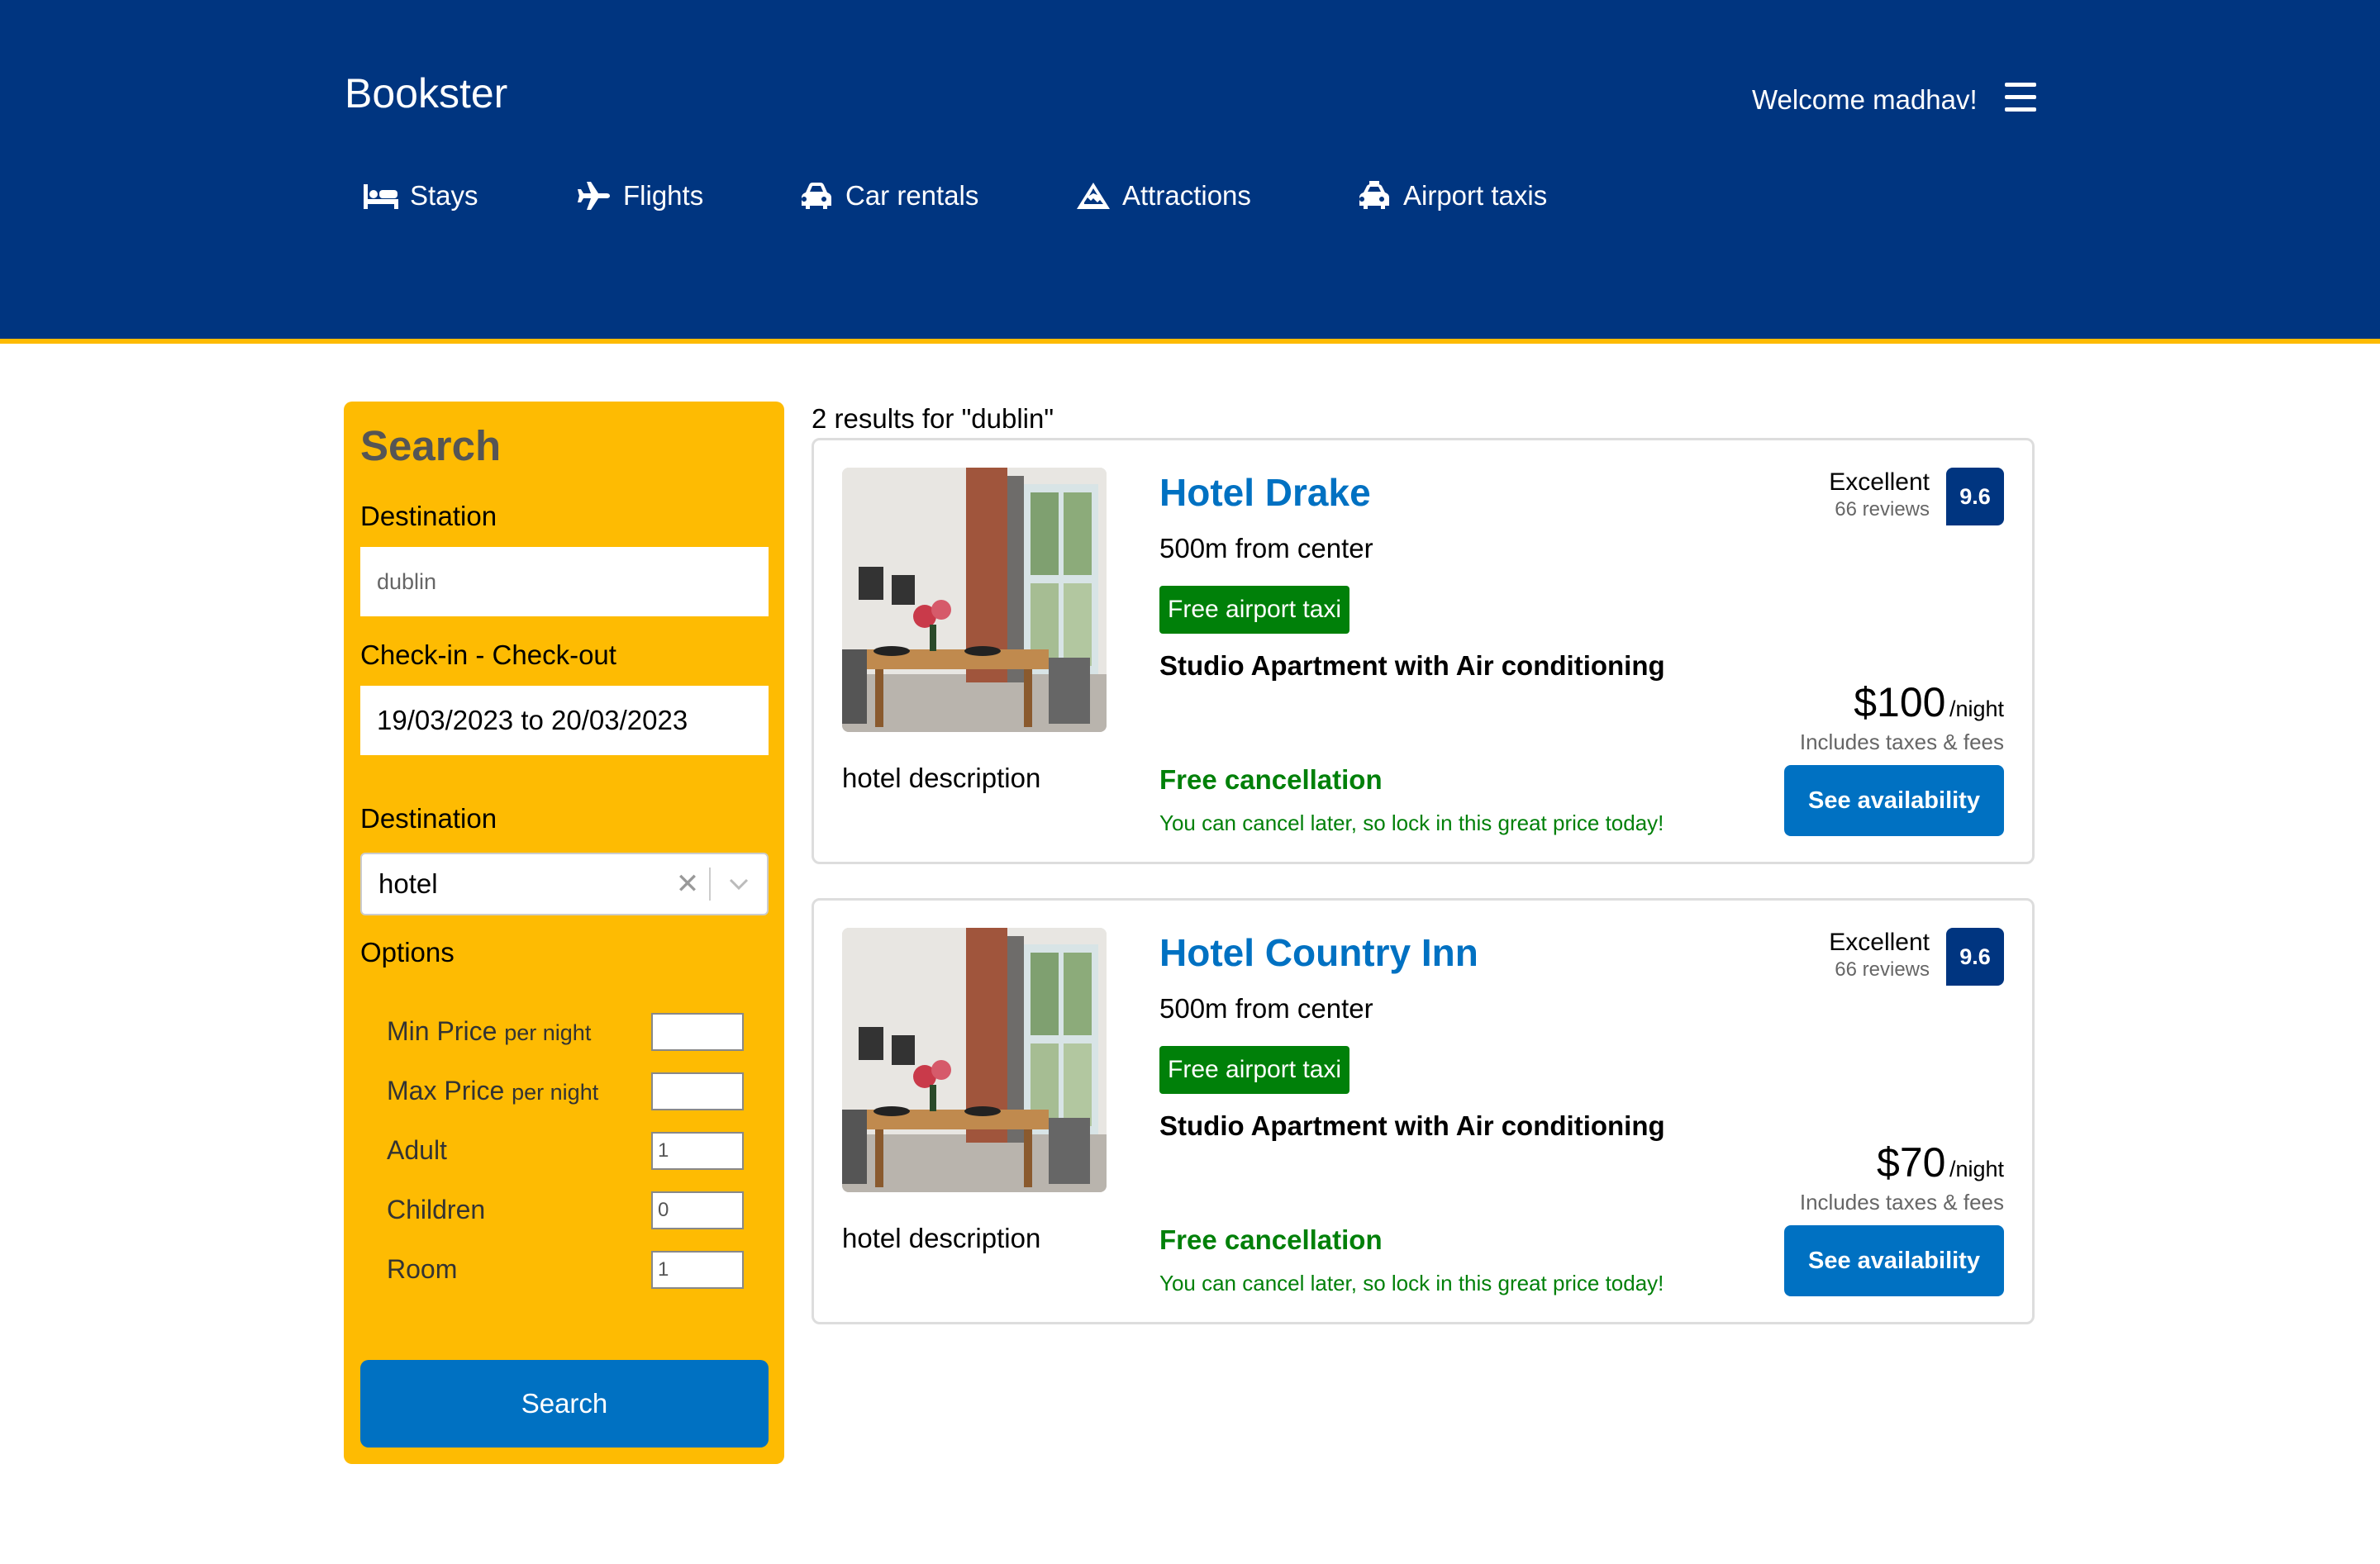  I want to click on search-button: Search, so click(564, 1404).